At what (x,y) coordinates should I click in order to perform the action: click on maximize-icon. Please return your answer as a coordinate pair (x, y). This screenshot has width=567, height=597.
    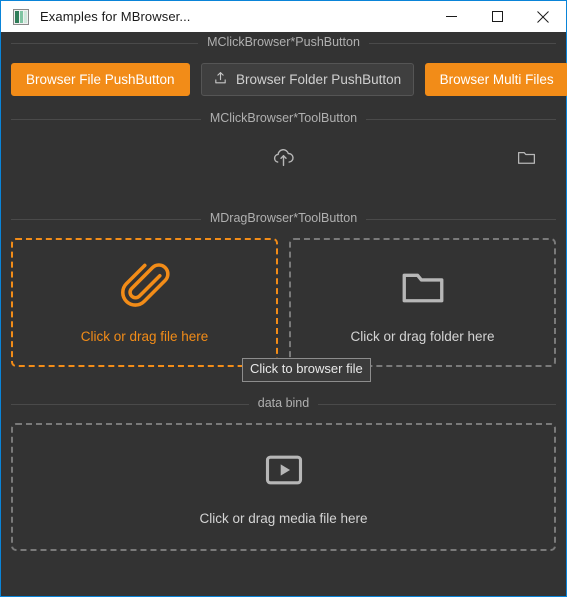
    Looking at the image, I should click on (497, 16).